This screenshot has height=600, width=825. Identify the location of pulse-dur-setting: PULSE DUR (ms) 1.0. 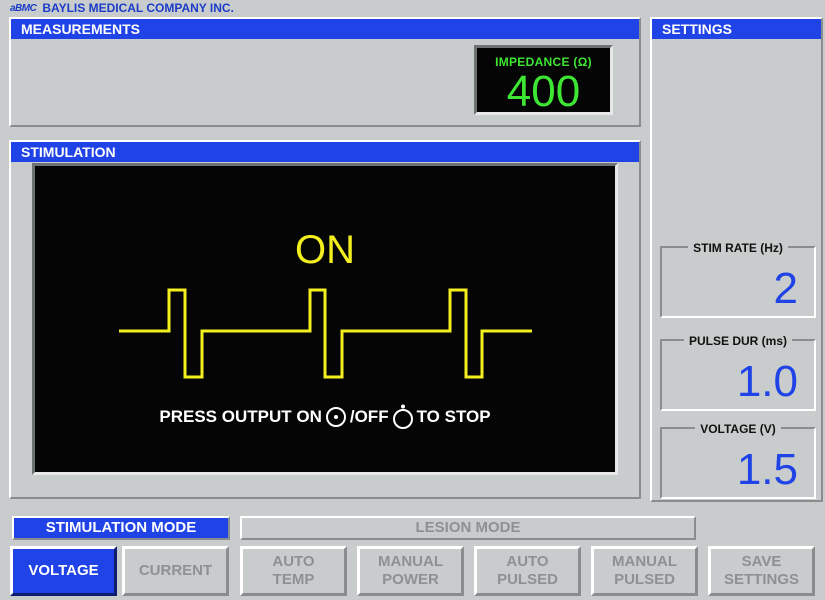
(738, 372).